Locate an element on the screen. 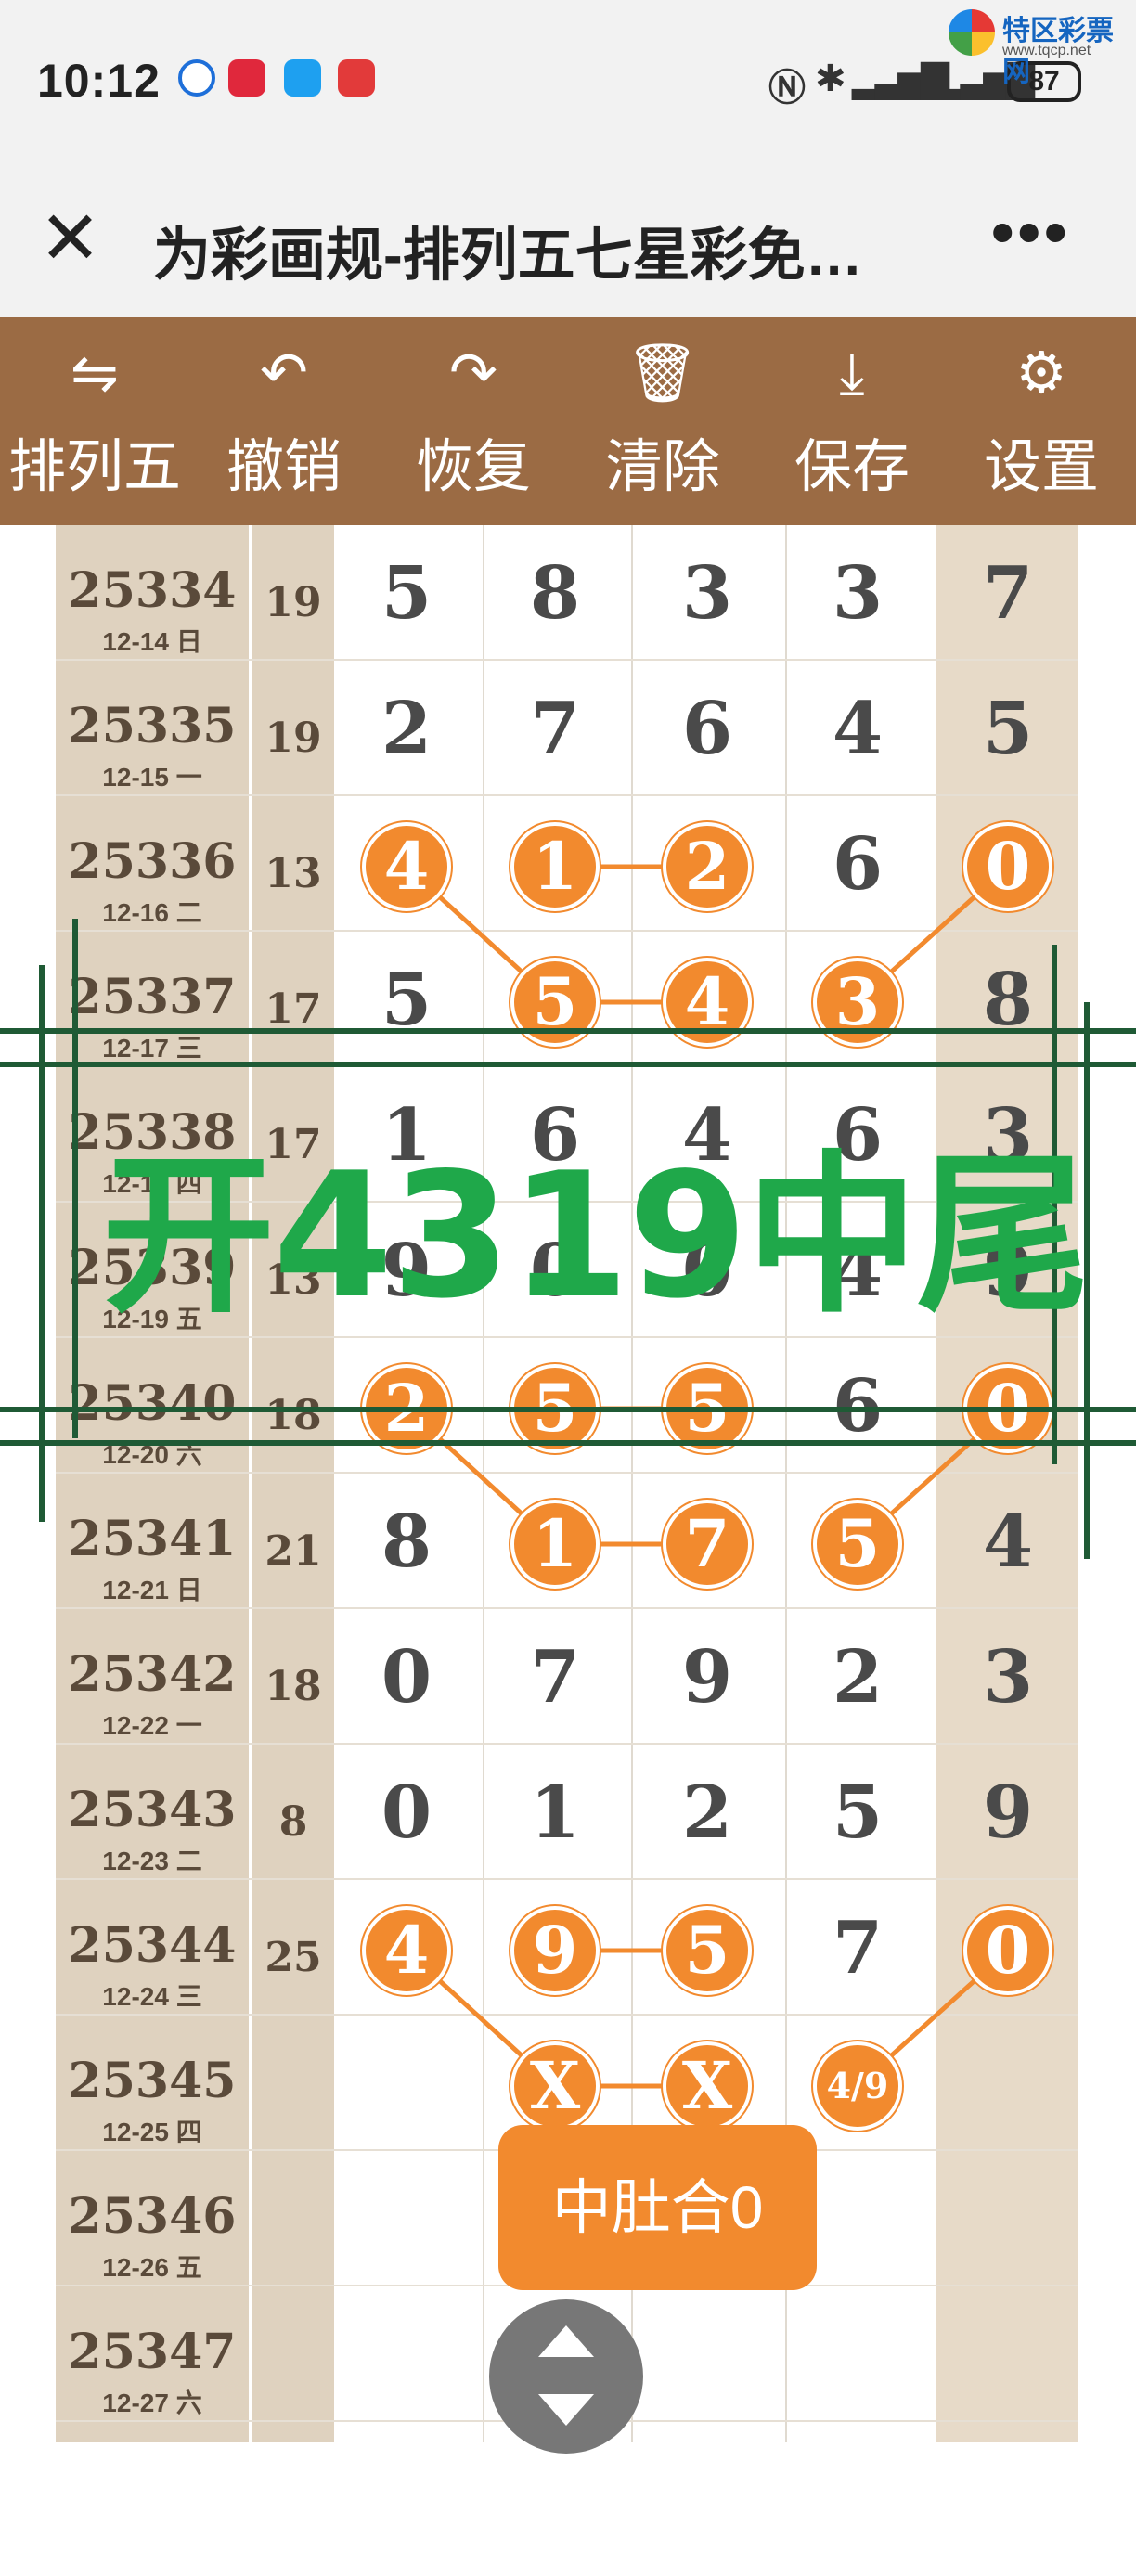 Image resolution: width=1136 pixels, height=2576 pixels. status-time: 10:12 is located at coordinates (99, 81).